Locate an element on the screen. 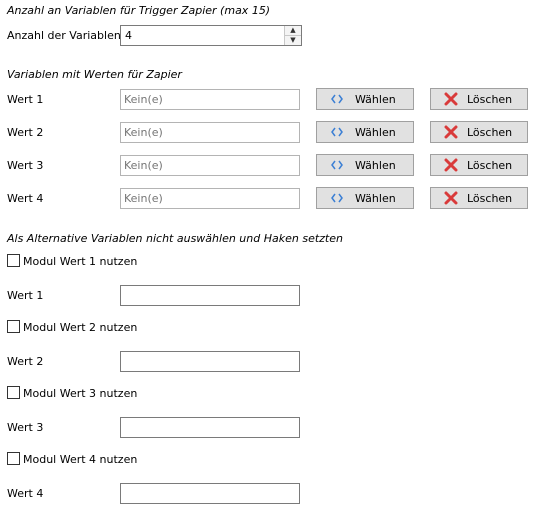  checkbox-label: Modul Wert 4 nutzen is located at coordinates (80, 459).